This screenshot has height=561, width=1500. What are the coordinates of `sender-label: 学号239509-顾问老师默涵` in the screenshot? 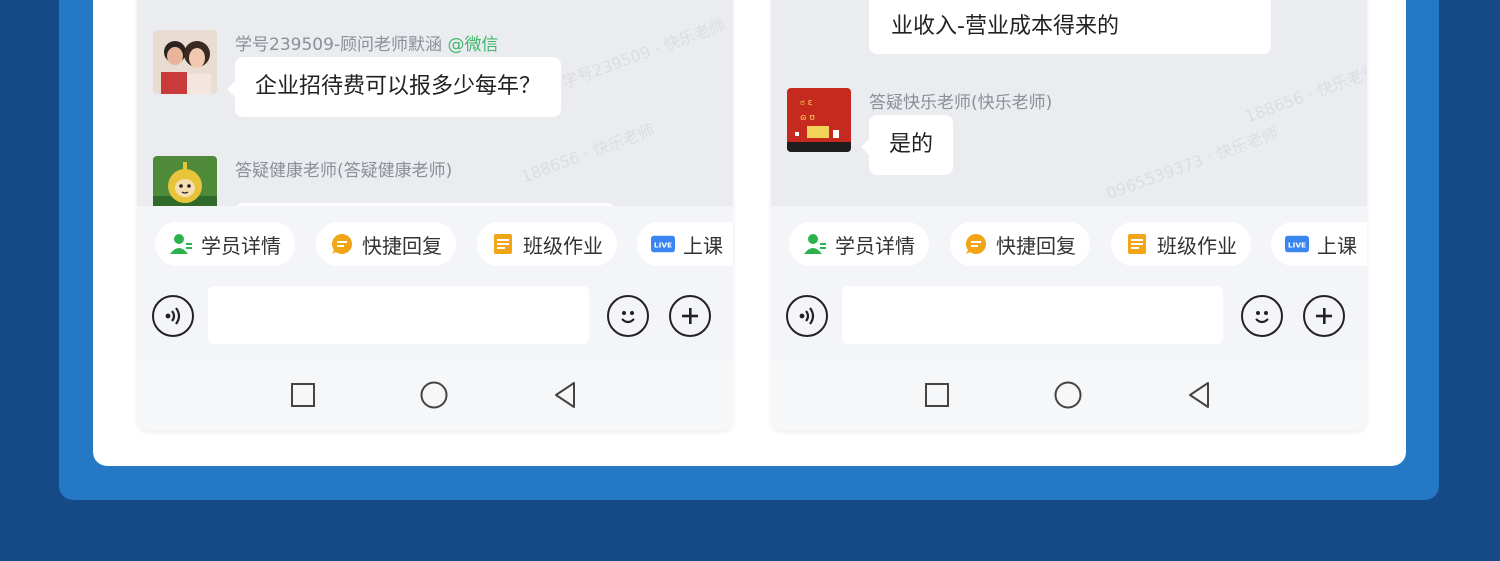 It's located at (339, 45).